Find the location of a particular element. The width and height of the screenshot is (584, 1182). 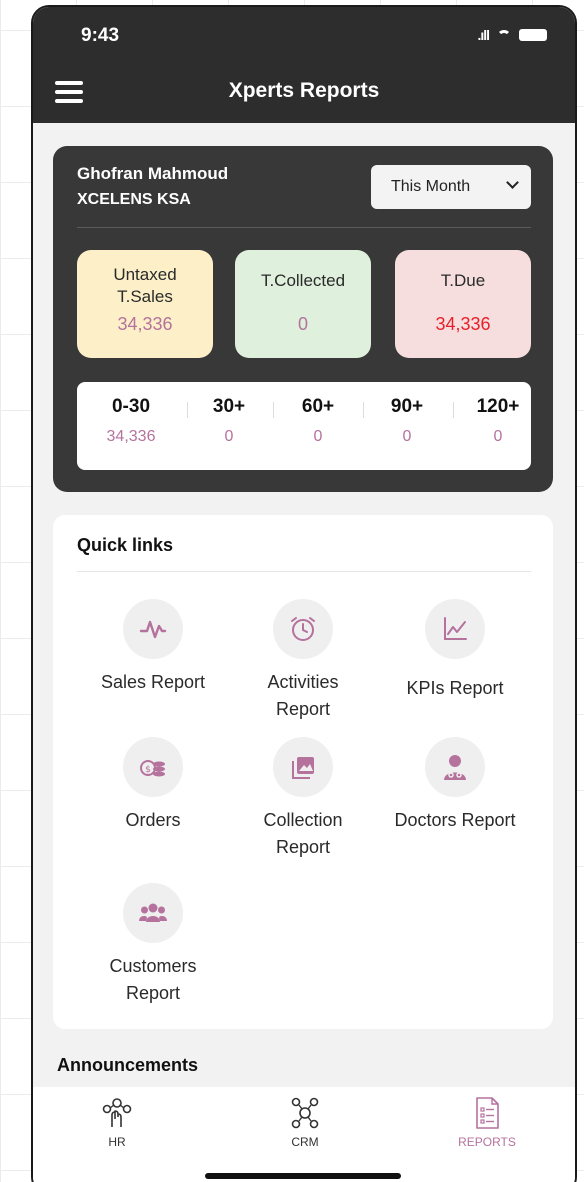

status-time: 9:43 is located at coordinates (100, 35).